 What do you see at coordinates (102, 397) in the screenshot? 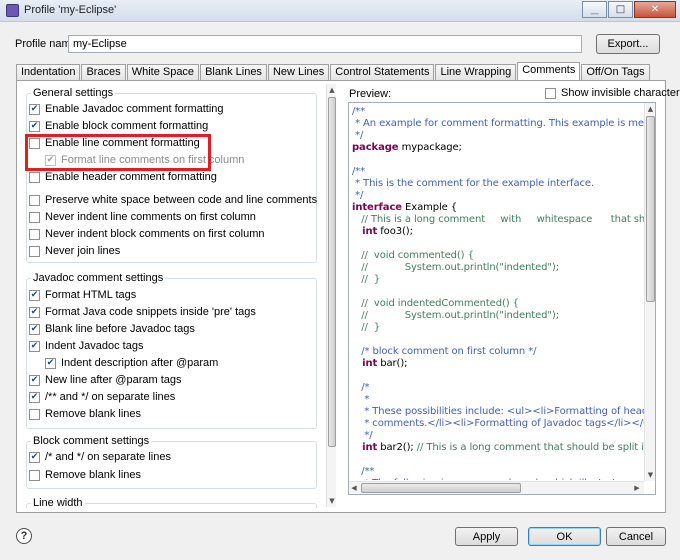
I see `javadoc-option-checkbox: /** and */ on separate lines` at bounding box center [102, 397].